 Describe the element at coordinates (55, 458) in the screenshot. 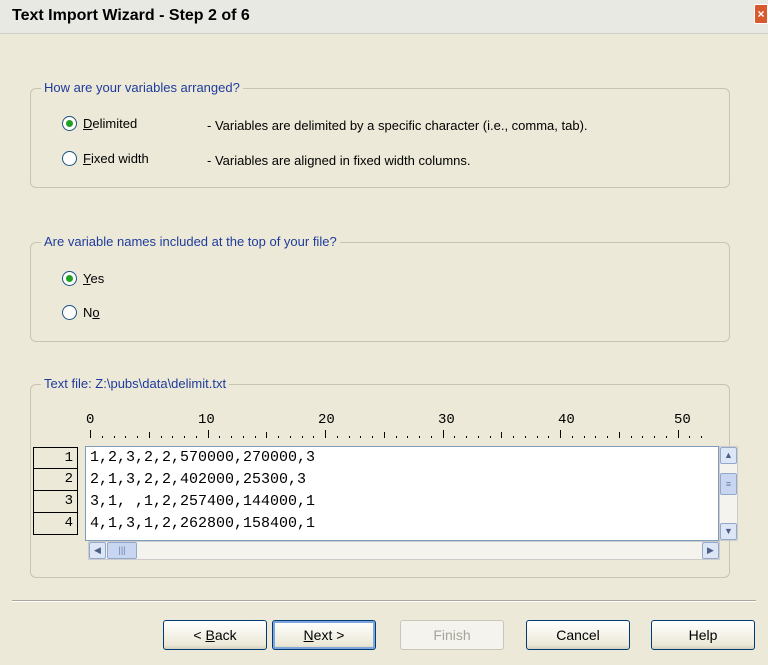

I see `row-number: 1` at that location.